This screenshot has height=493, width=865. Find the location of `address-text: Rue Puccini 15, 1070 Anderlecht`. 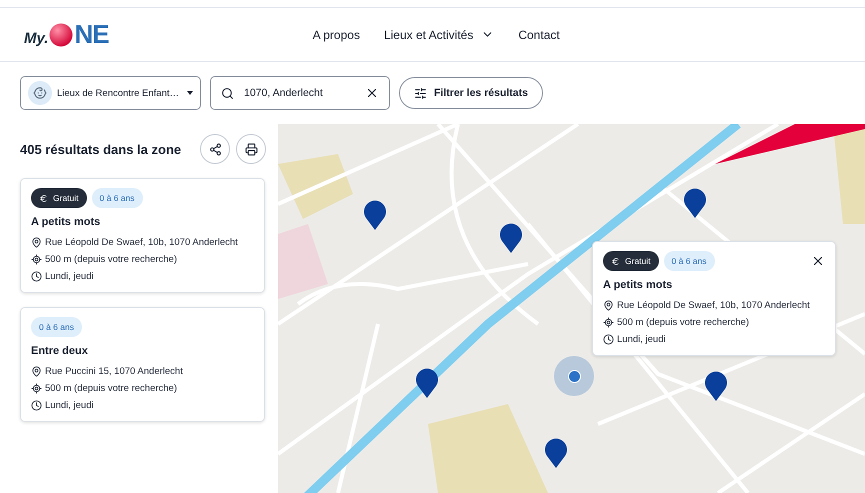

address-text: Rue Puccini 15, 1070 Anderlecht is located at coordinates (142, 371).